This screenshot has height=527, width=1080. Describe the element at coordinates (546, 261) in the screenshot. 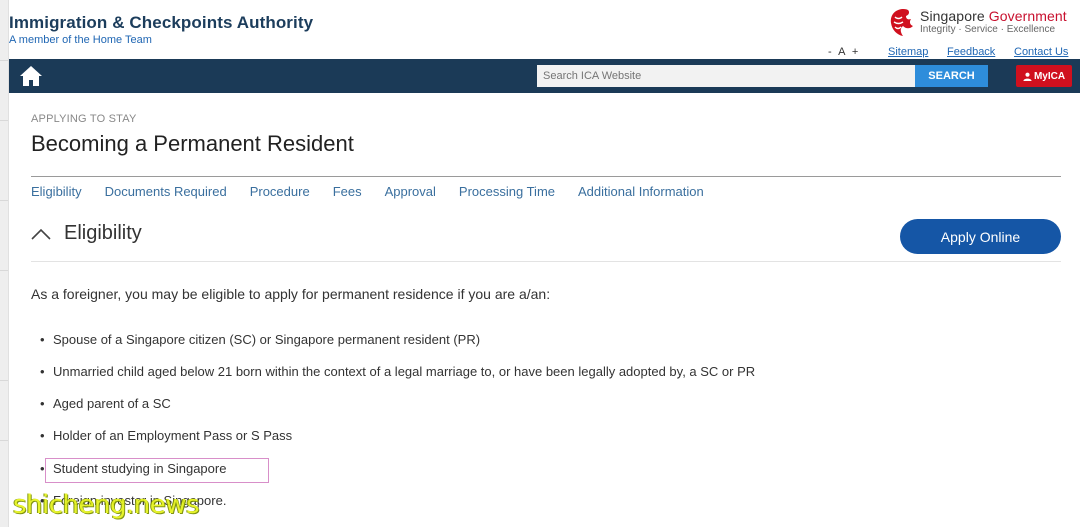

I see `section-divider` at that location.